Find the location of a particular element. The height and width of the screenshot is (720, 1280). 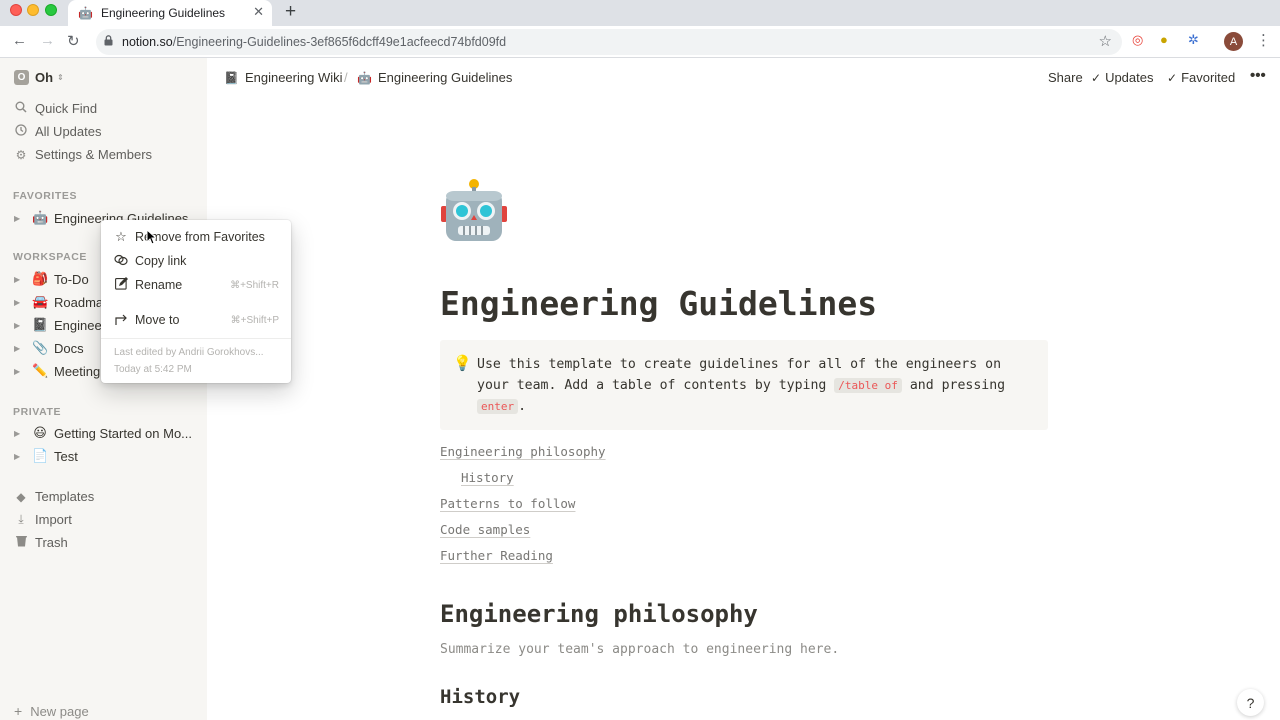

templates-label: Templates is located at coordinates (65, 496).